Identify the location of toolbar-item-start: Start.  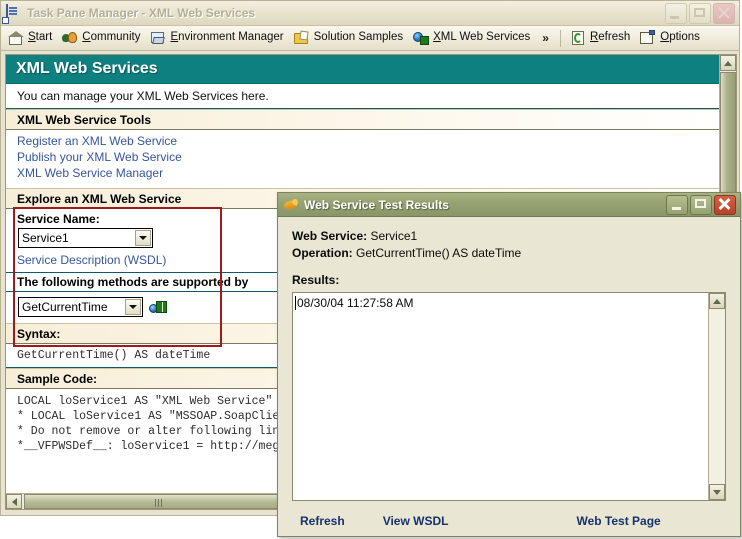
(31, 38).